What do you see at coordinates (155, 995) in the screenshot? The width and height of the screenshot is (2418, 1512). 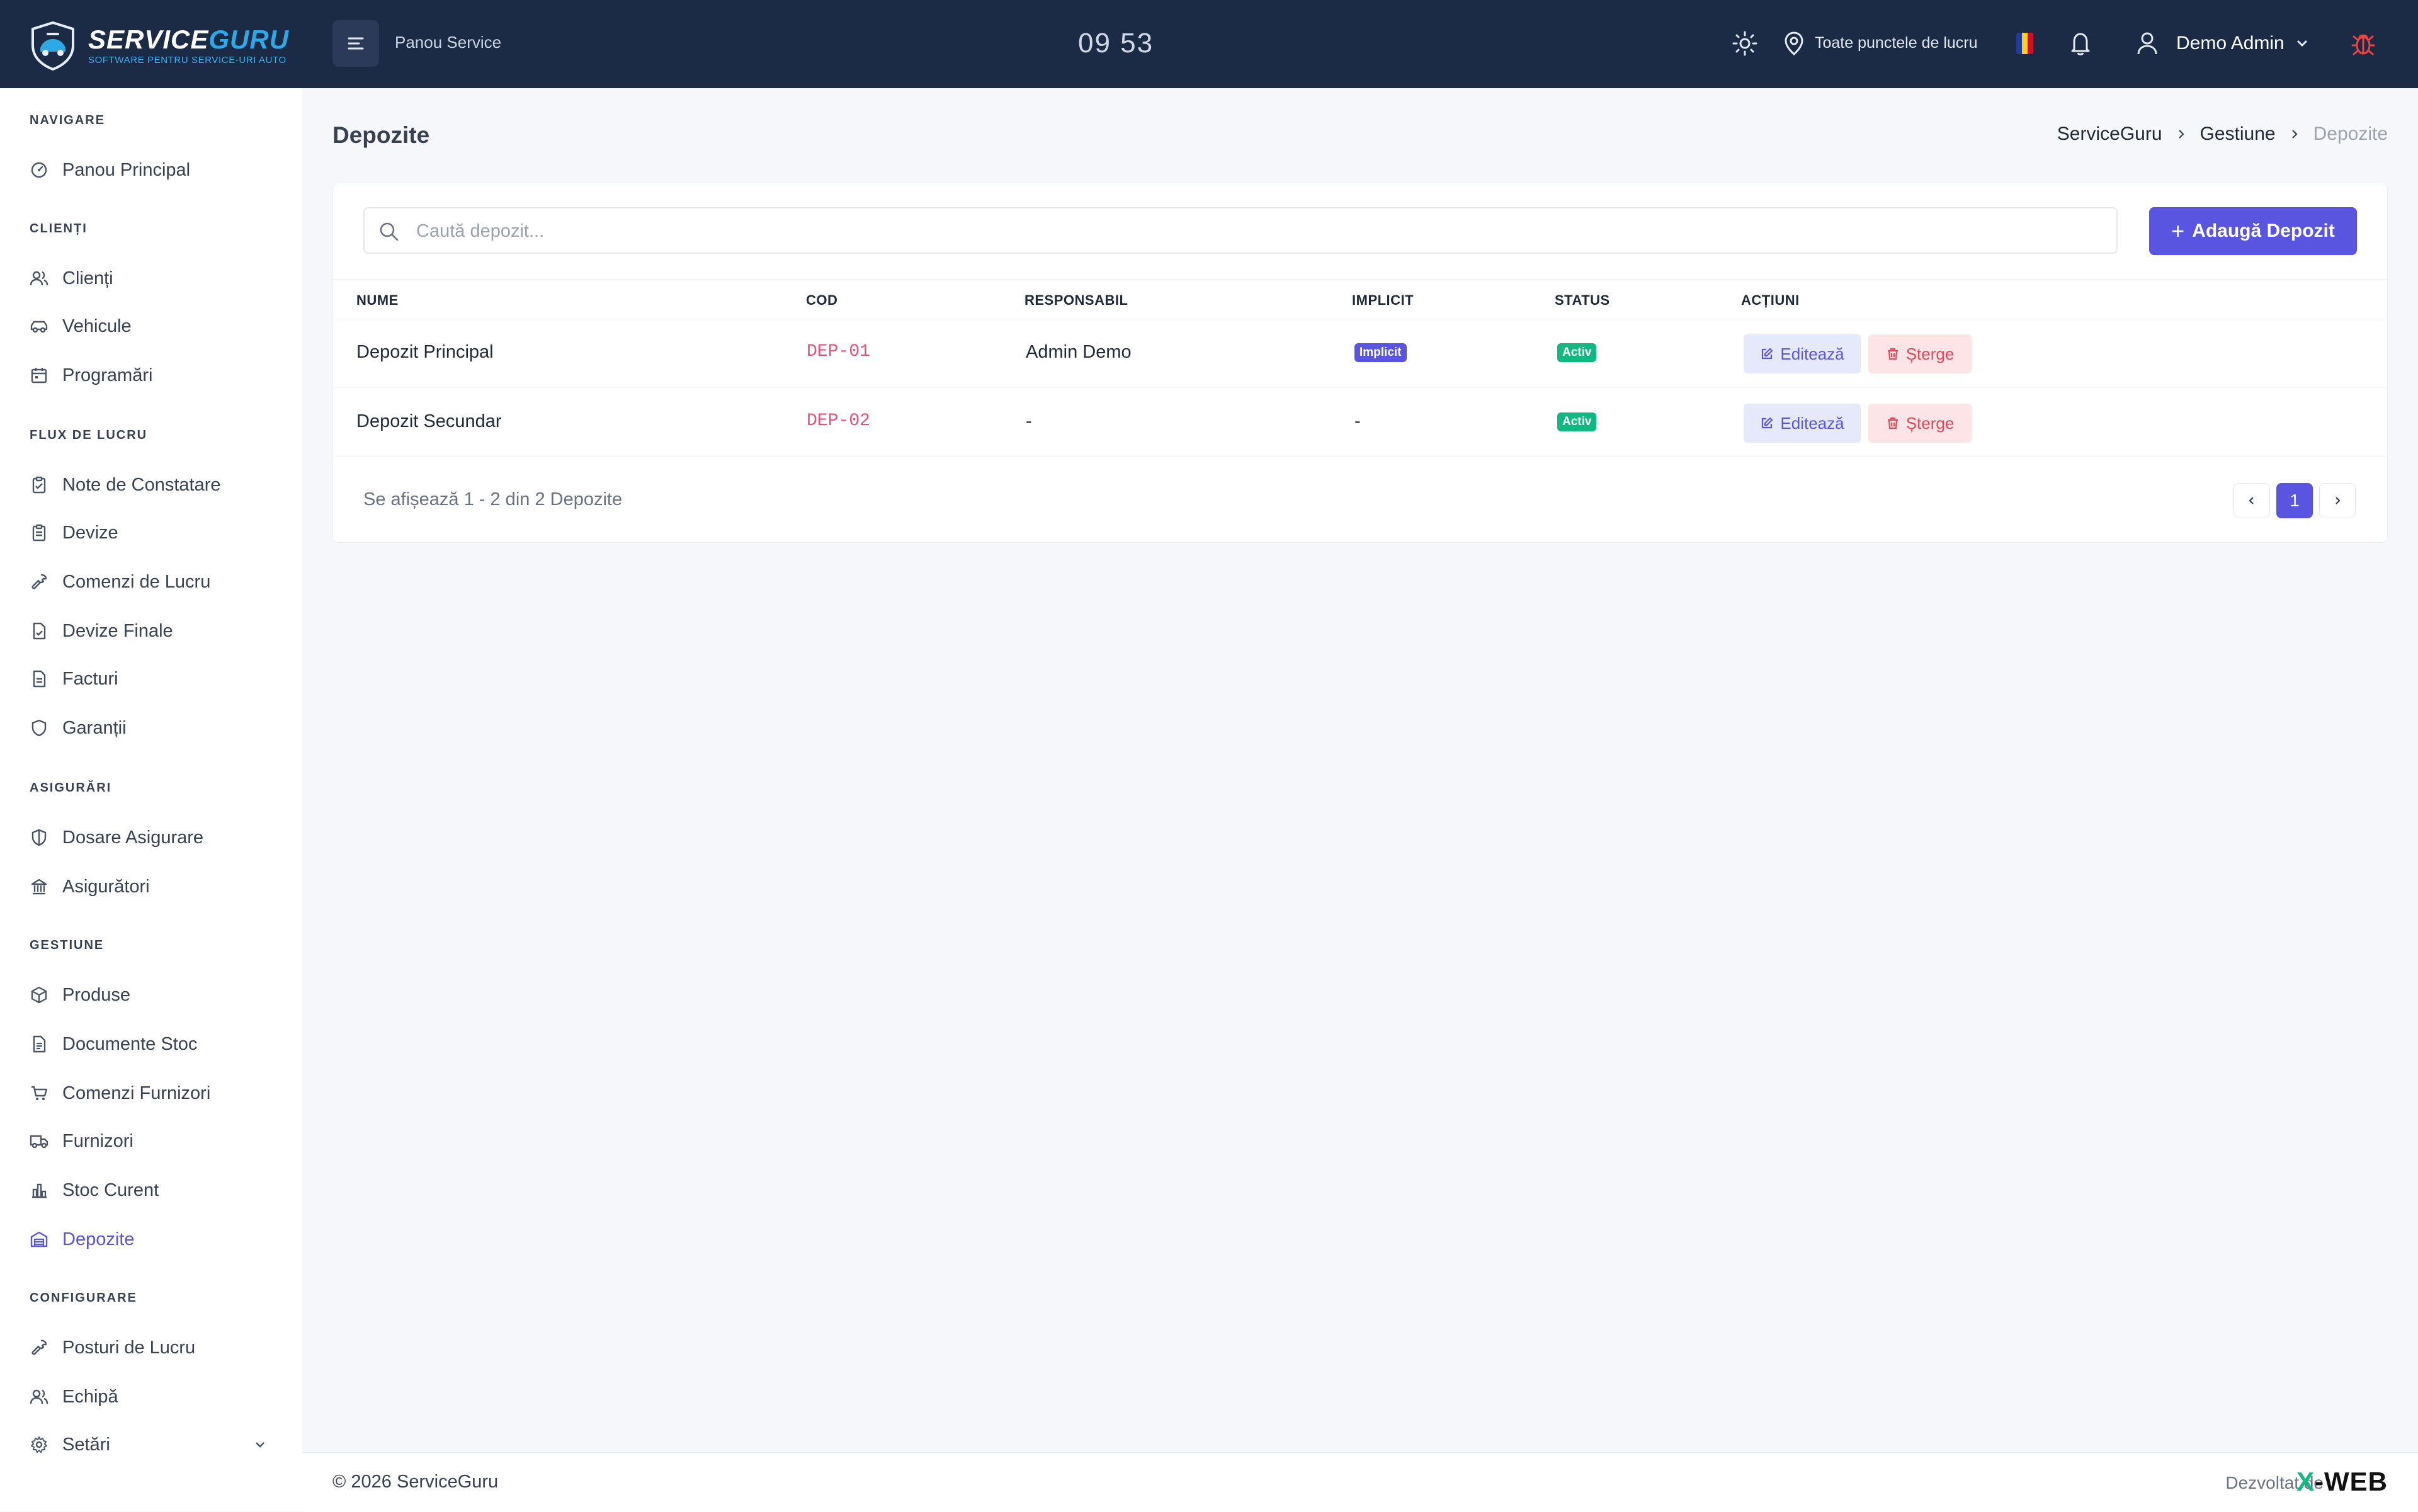 I see `sidebar-item-produse: Produse` at bounding box center [155, 995].